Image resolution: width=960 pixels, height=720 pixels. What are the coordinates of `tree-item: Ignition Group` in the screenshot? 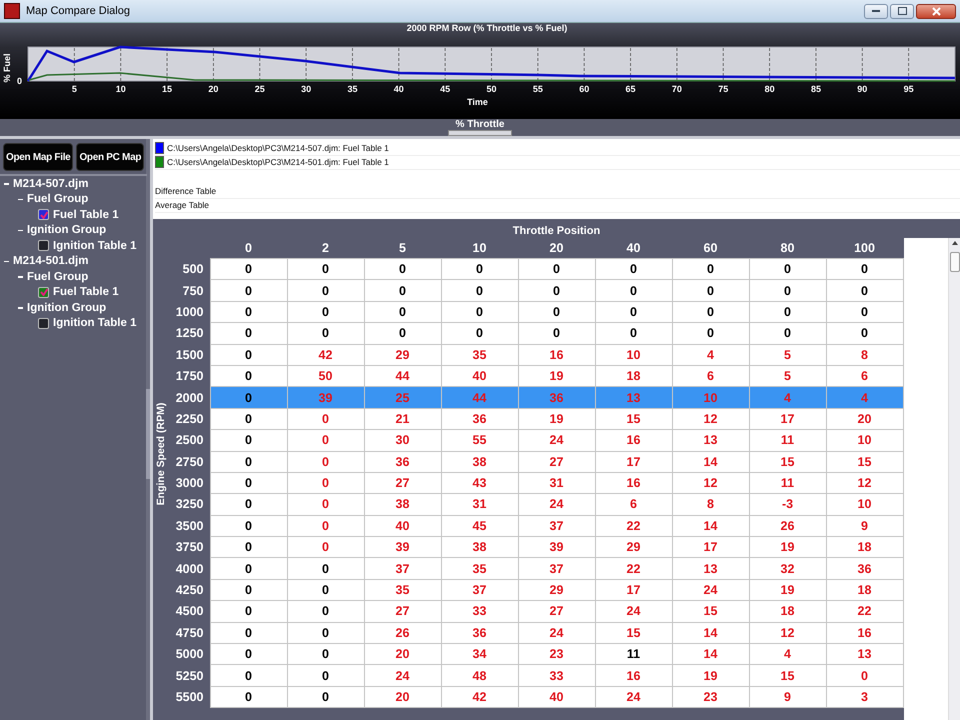 It's located at (66, 230).